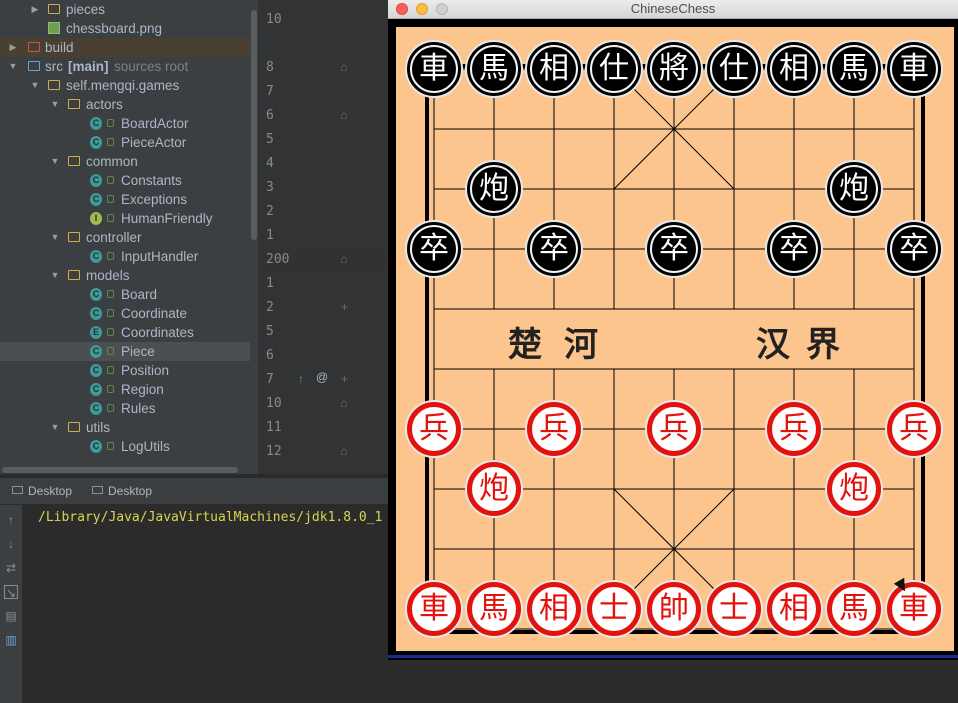  What do you see at coordinates (125, 275) in the screenshot?
I see `tree-item-models: ▼ models` at bounding box center [125, 275].